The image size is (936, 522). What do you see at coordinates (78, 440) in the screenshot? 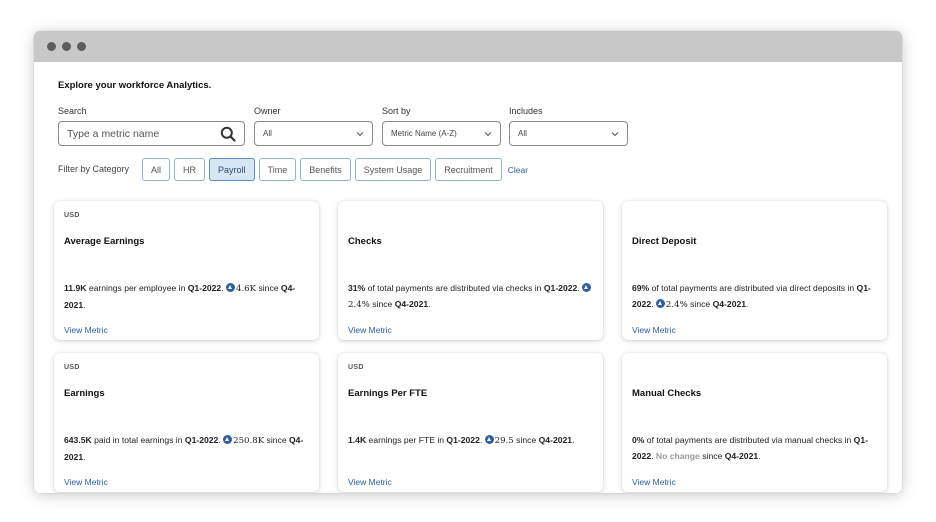
I see `metric-value: 643.5K` at bounding box center [78, 440].